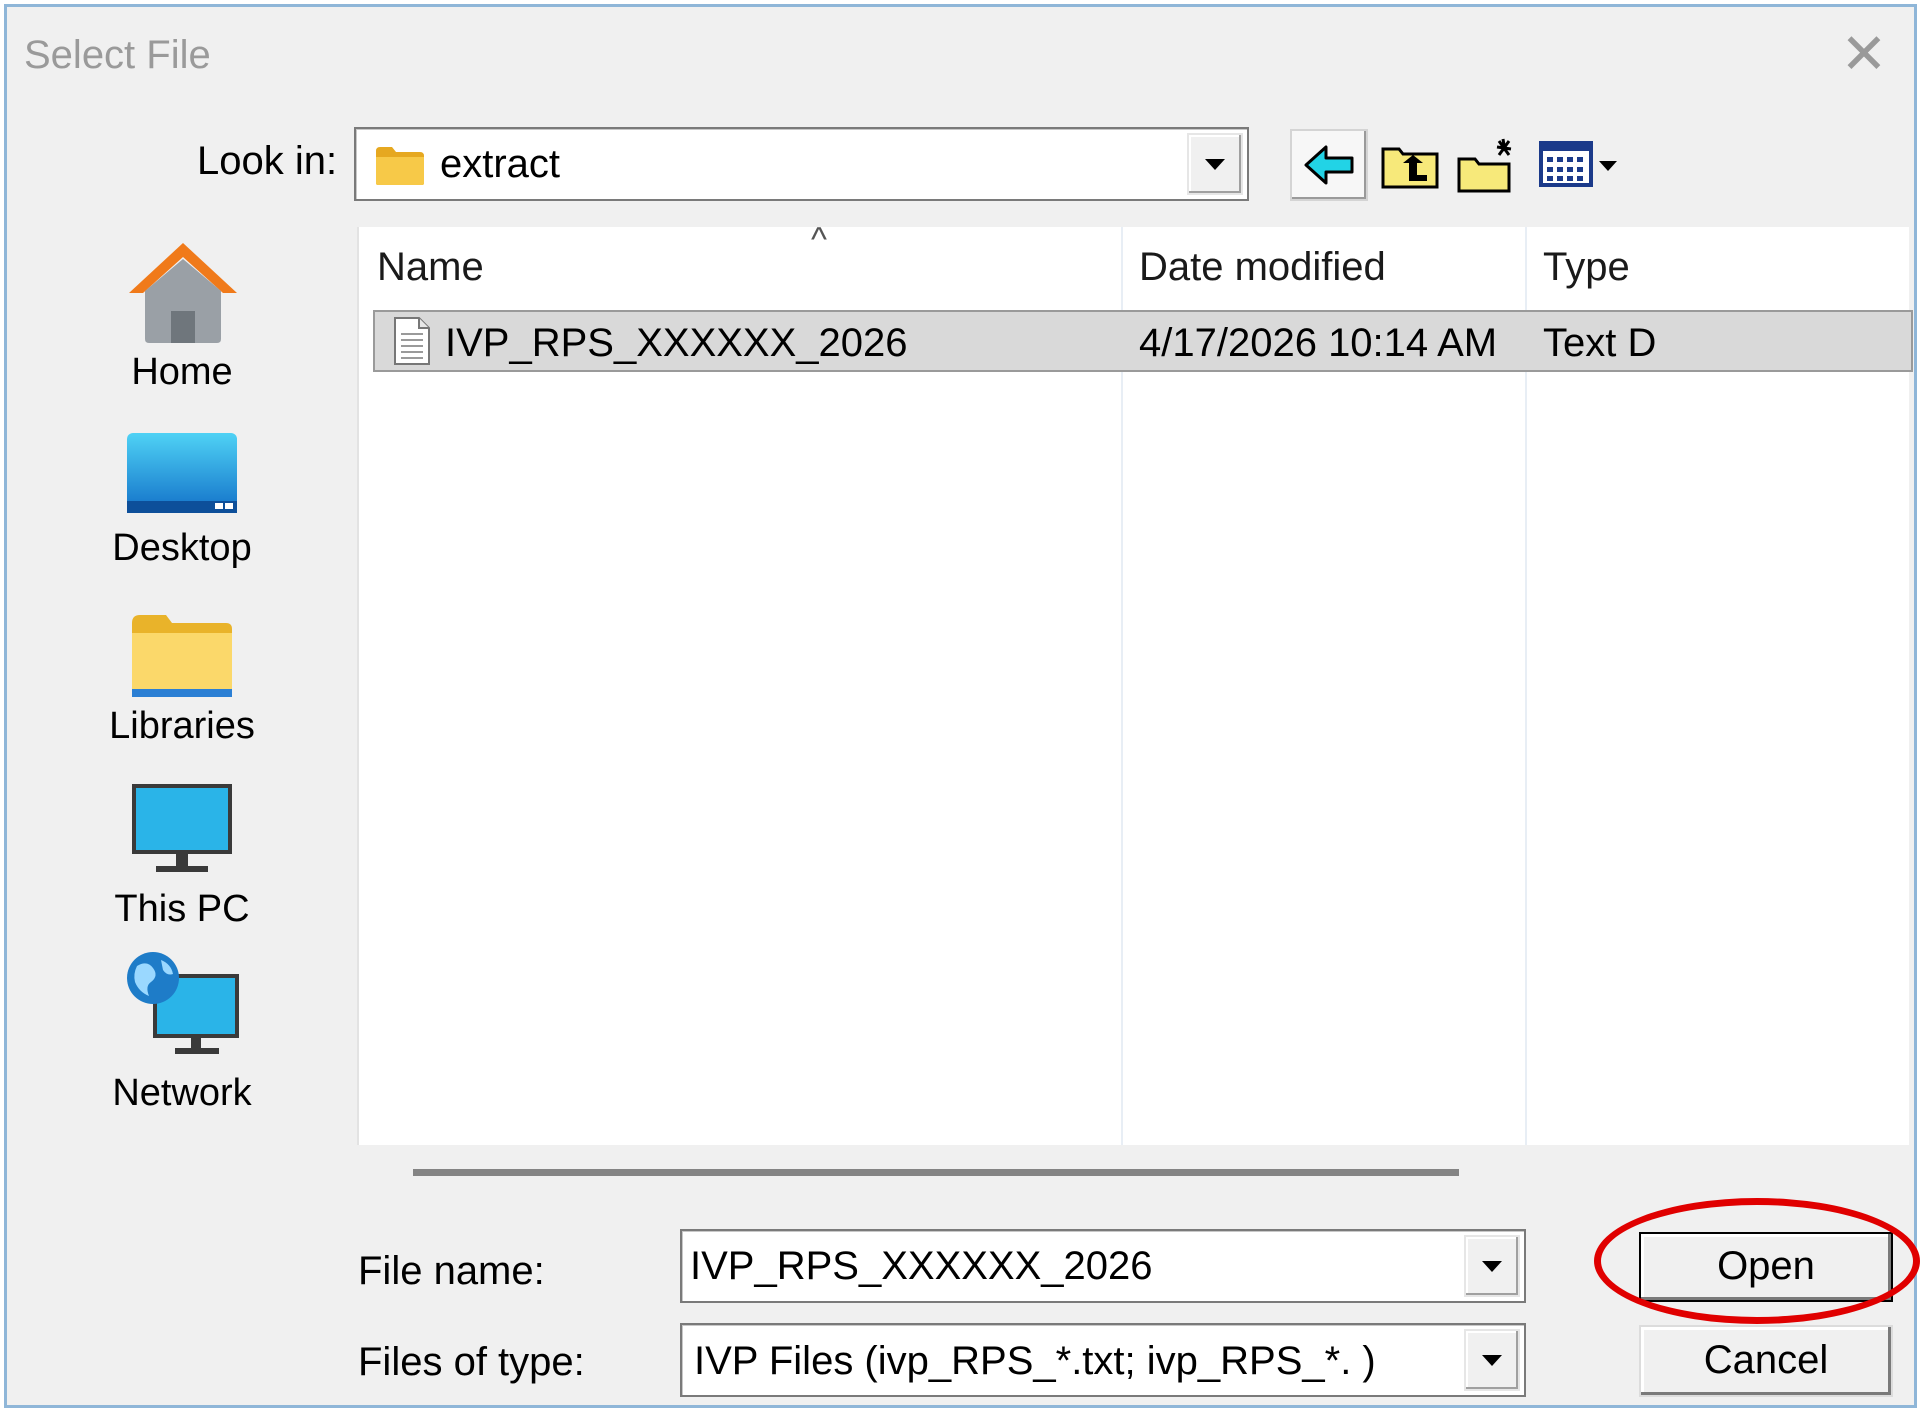 This screenshot has width=1923, height=1414. Describe the element at coordinates (267, 161) in the screenshot. I see `look-in-label: Look in:` at that location.